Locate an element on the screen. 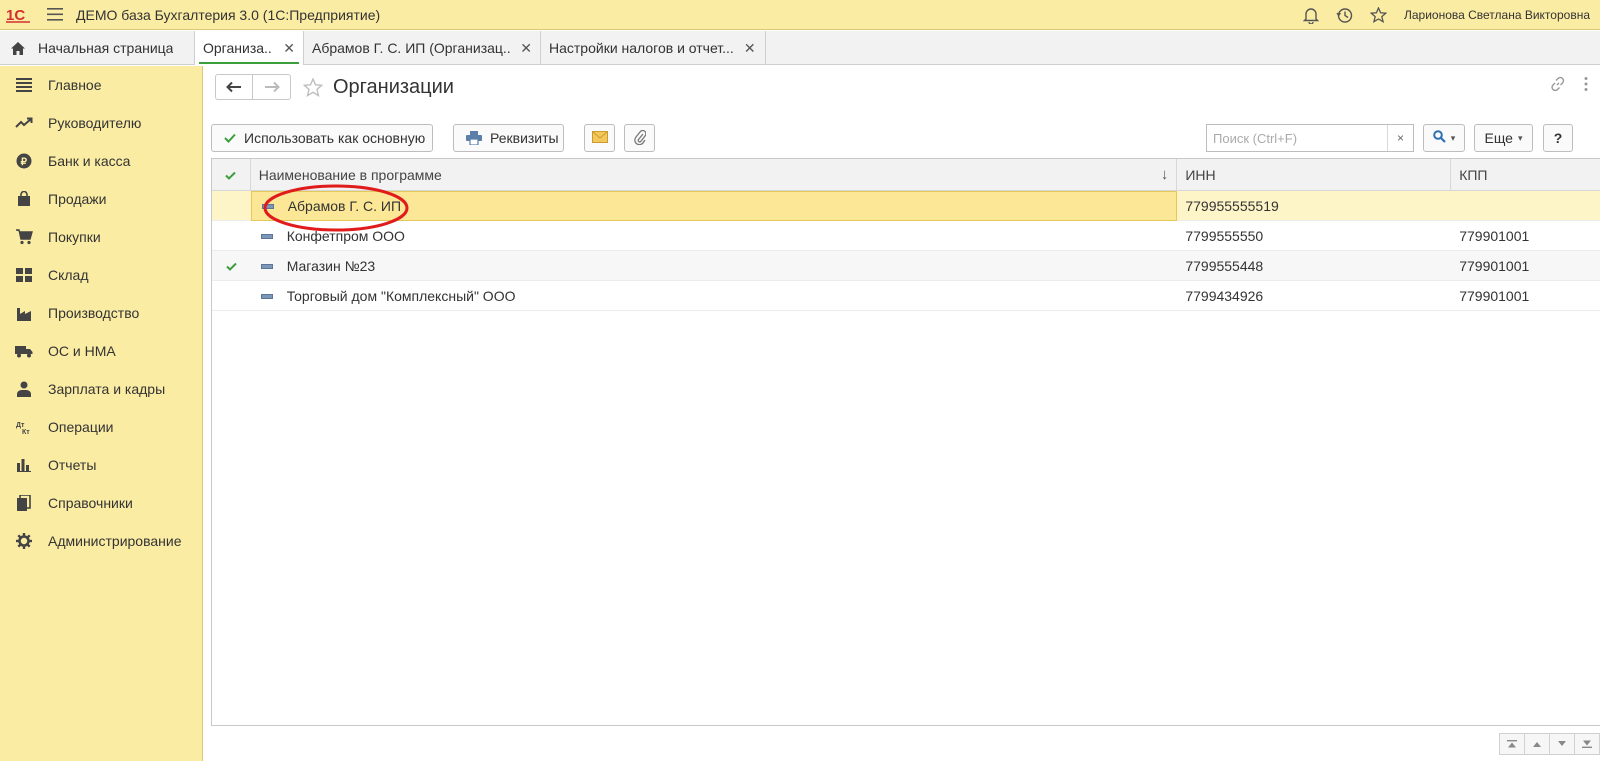 Image resolution: width=1600 pixels, height=761 pixels. 1c-logo-icon: 1С is located at coordinates (19, 15).